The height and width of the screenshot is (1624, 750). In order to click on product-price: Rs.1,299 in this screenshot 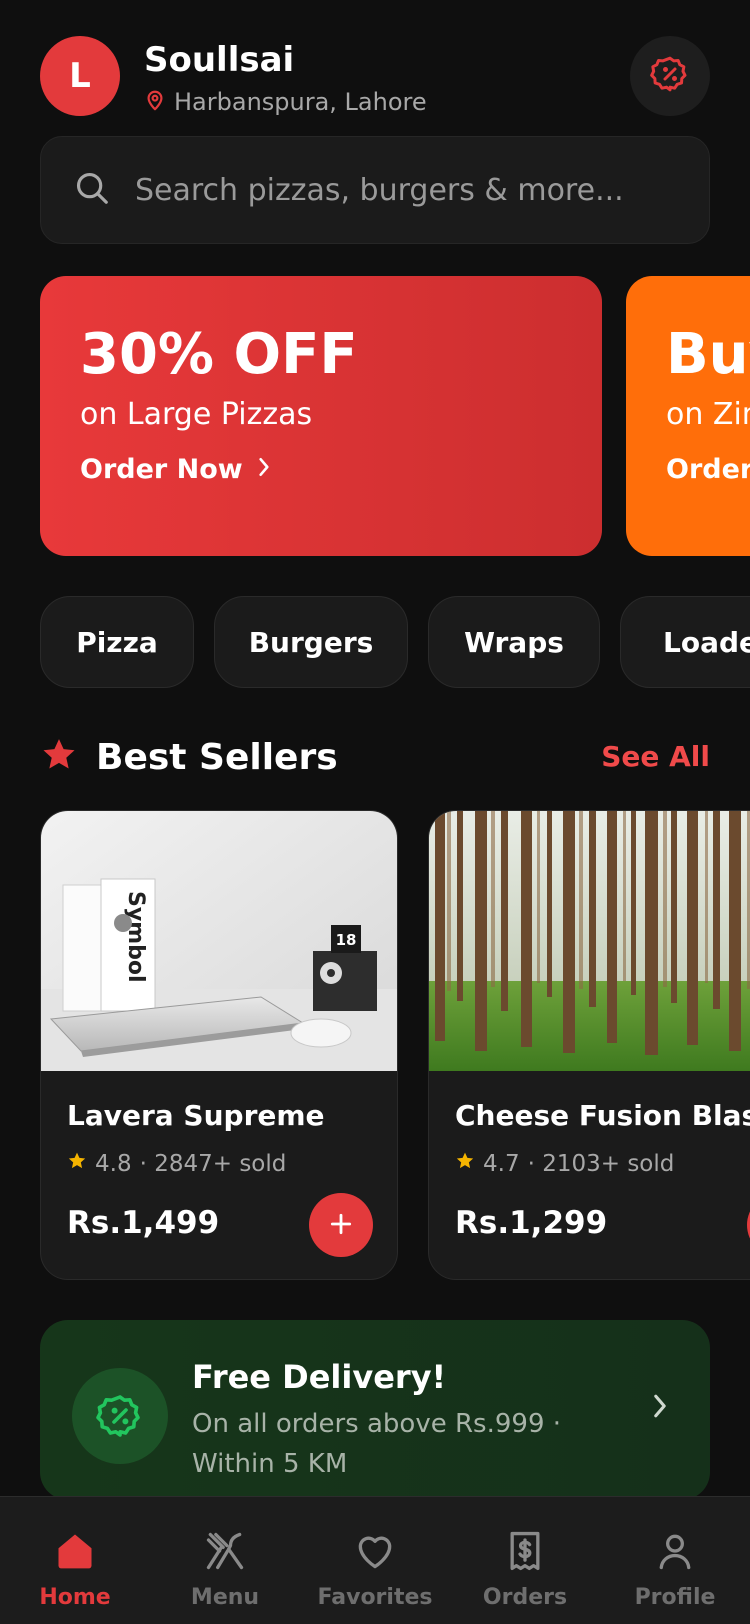, I will do `click(531, 1223)`.